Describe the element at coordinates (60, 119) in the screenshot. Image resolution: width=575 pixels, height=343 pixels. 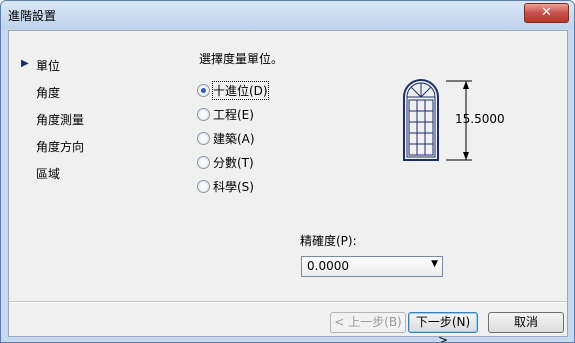
I see `sidebar-item-angle-measure: 角度測量` at that location.